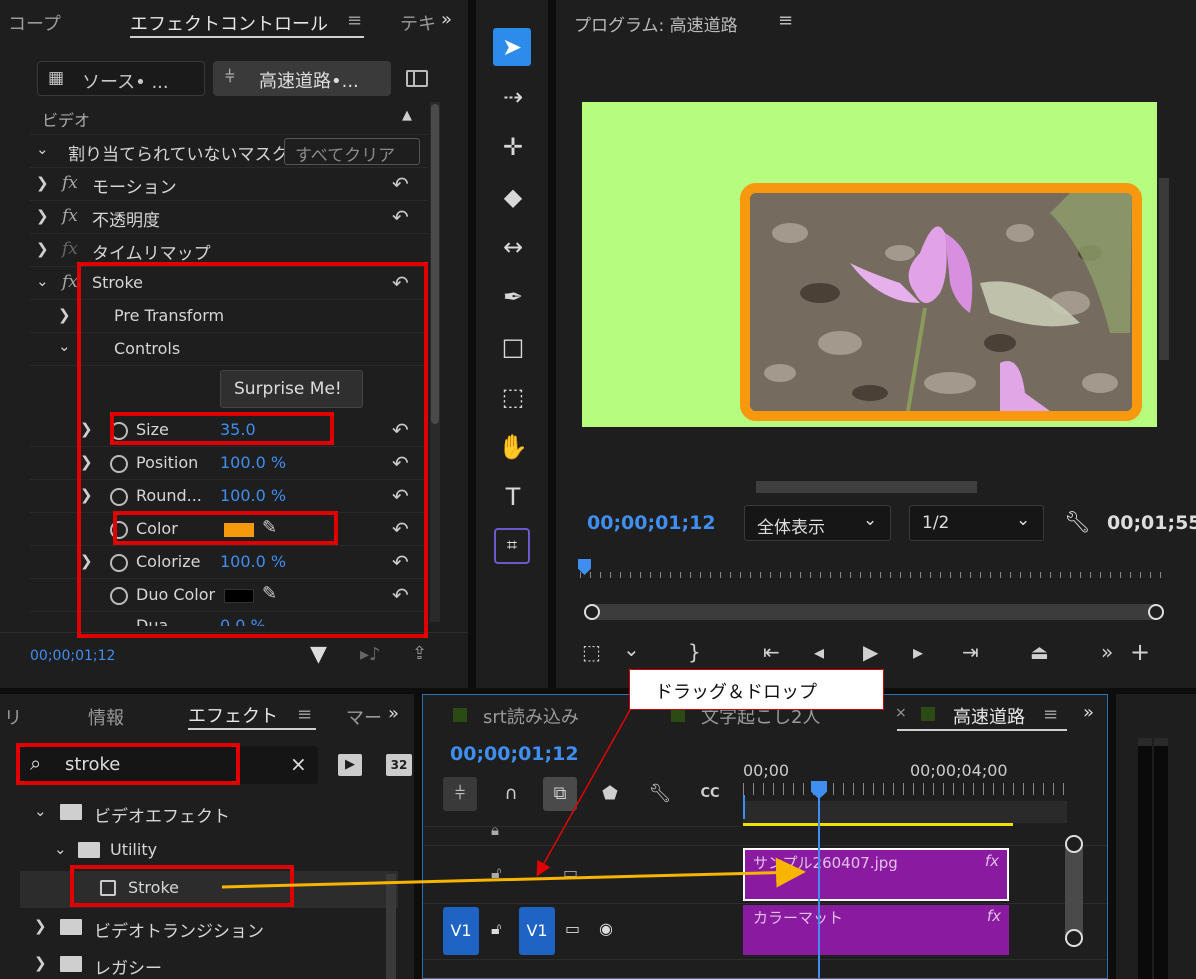  What do you see at coordinates (819, 652) in the screenshot?
I see `step-back-icon: ◂` at bounding box center [819, 652].